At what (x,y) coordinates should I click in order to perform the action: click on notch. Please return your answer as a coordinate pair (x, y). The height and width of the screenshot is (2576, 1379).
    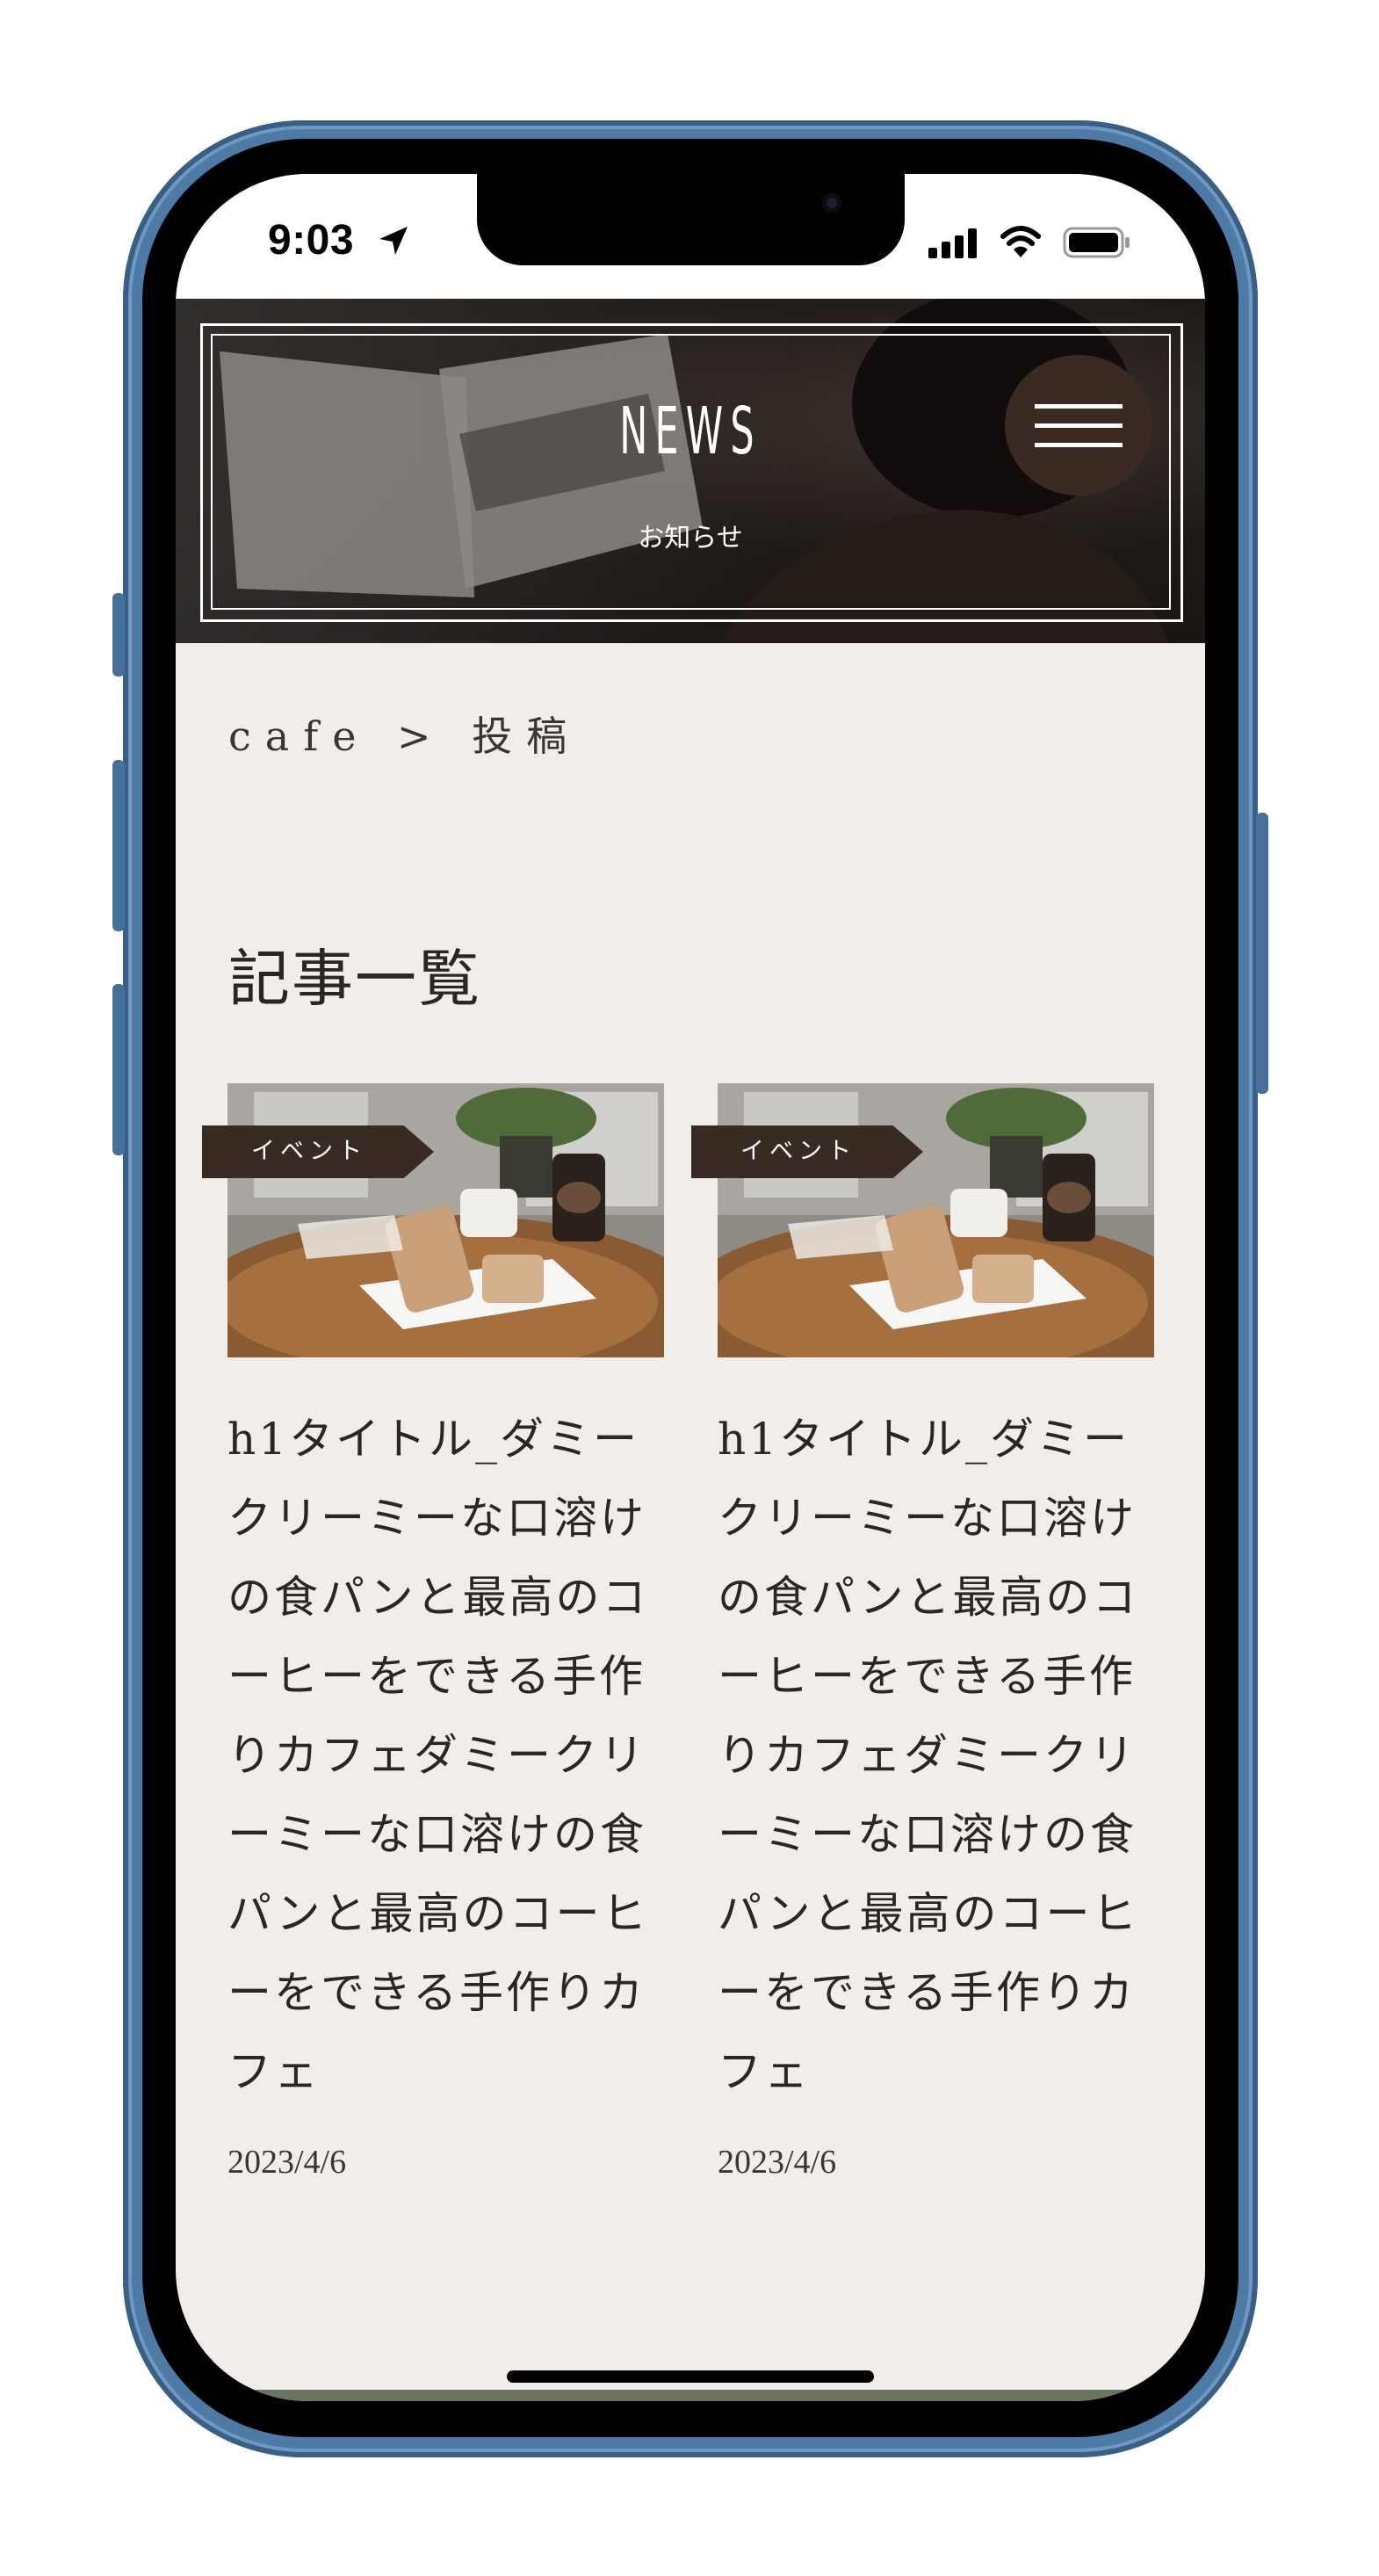
    Looking at the image, I should click on (691, 219).